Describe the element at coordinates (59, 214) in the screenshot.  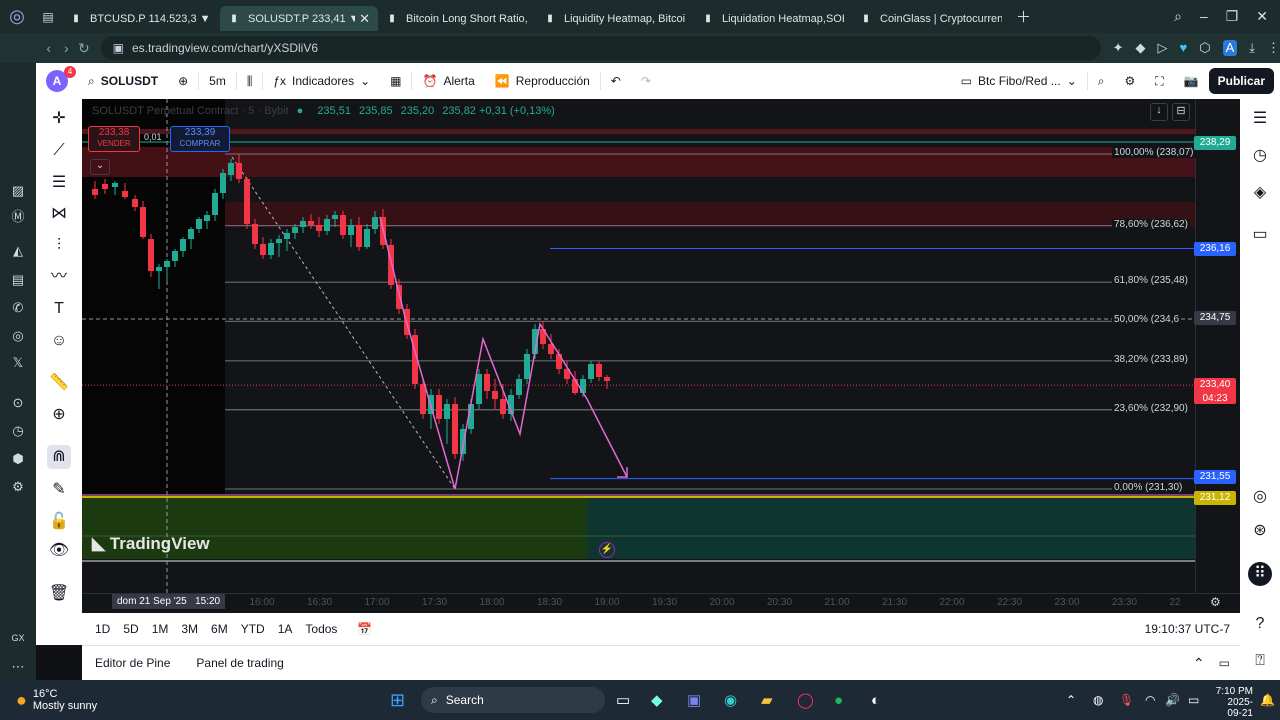
I see `pattern-icon: ⋈` at that location.